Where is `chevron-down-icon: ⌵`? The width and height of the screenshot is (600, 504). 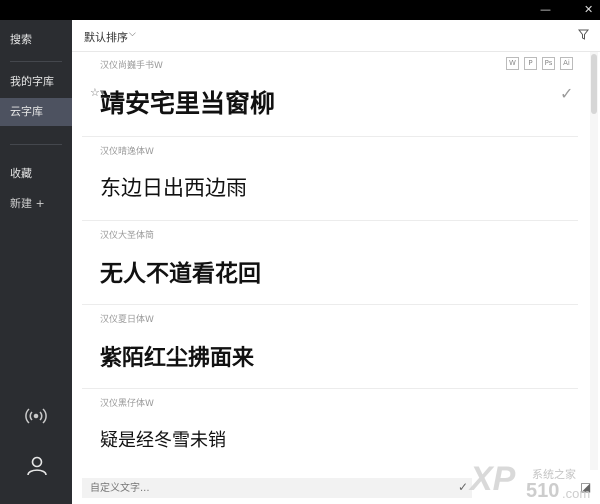 chevron-down-icon: ⌵ is located at coordinates (132, 34).